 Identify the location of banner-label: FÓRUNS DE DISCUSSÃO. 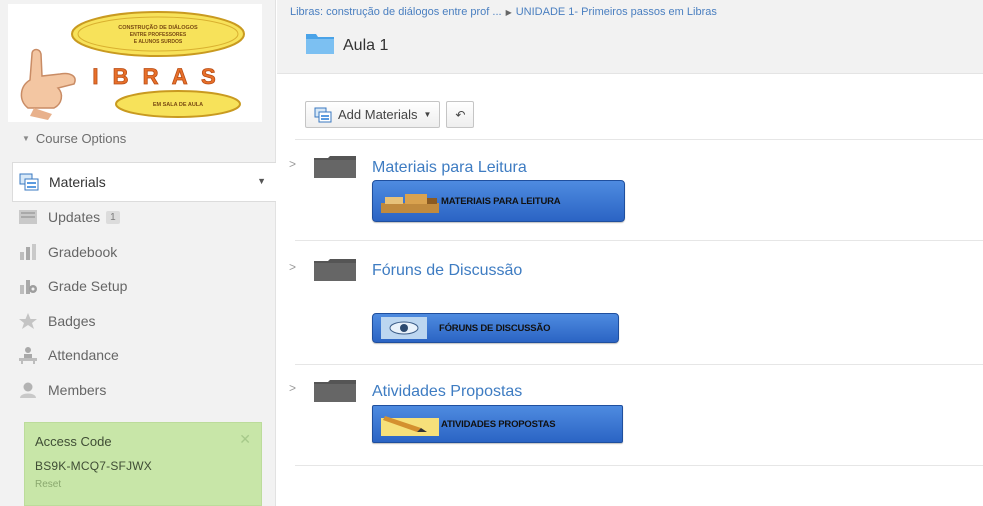
(495, 328).